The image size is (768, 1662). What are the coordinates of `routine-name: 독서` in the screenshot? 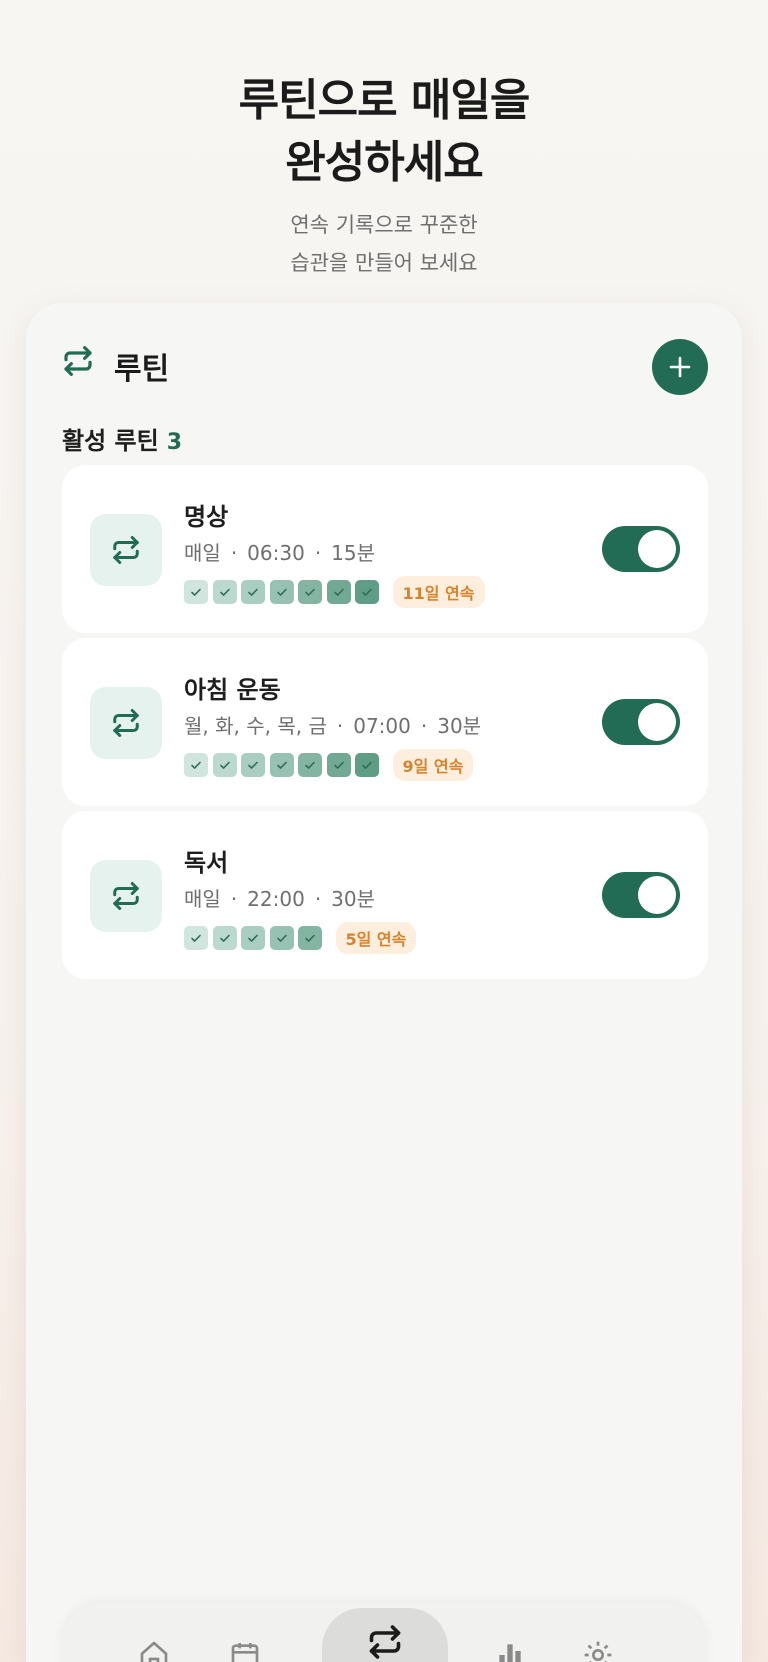 It's located at (206, 863).